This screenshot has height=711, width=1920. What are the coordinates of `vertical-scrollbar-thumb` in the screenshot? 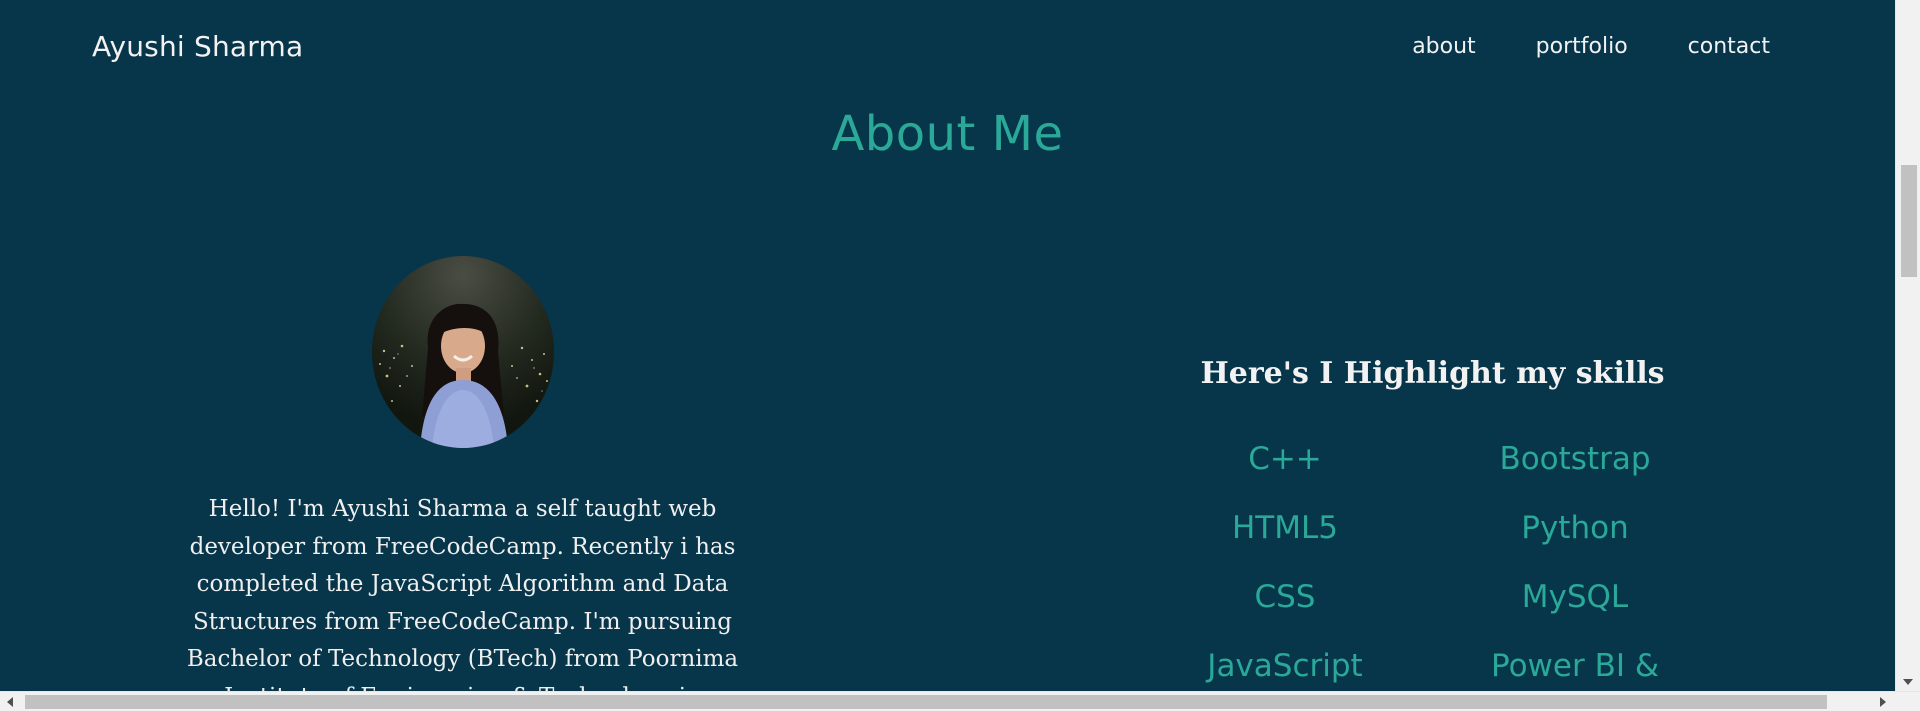 It's located at (1909, 221).